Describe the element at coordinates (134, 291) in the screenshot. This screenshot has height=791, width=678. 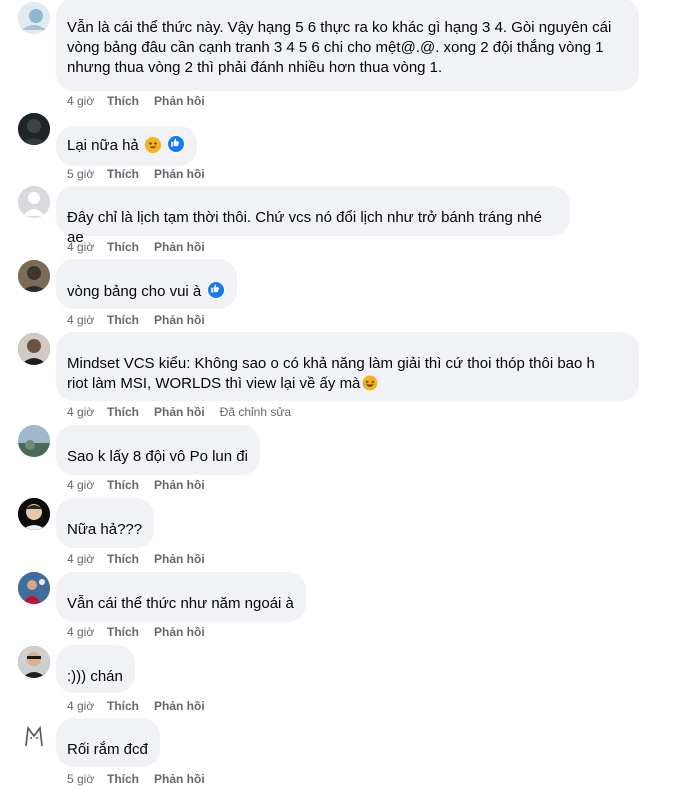
I see `comment-text: vòng bảng cho vui à` at that location.